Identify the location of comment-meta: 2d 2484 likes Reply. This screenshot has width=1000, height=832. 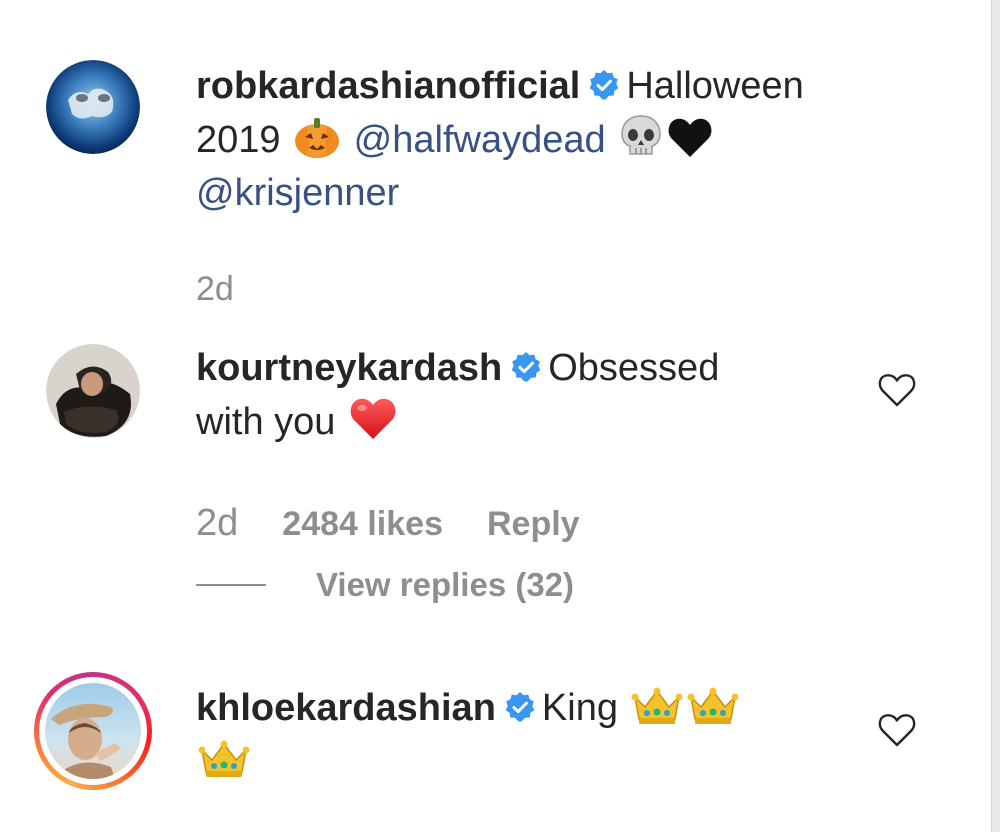
(410, 523).